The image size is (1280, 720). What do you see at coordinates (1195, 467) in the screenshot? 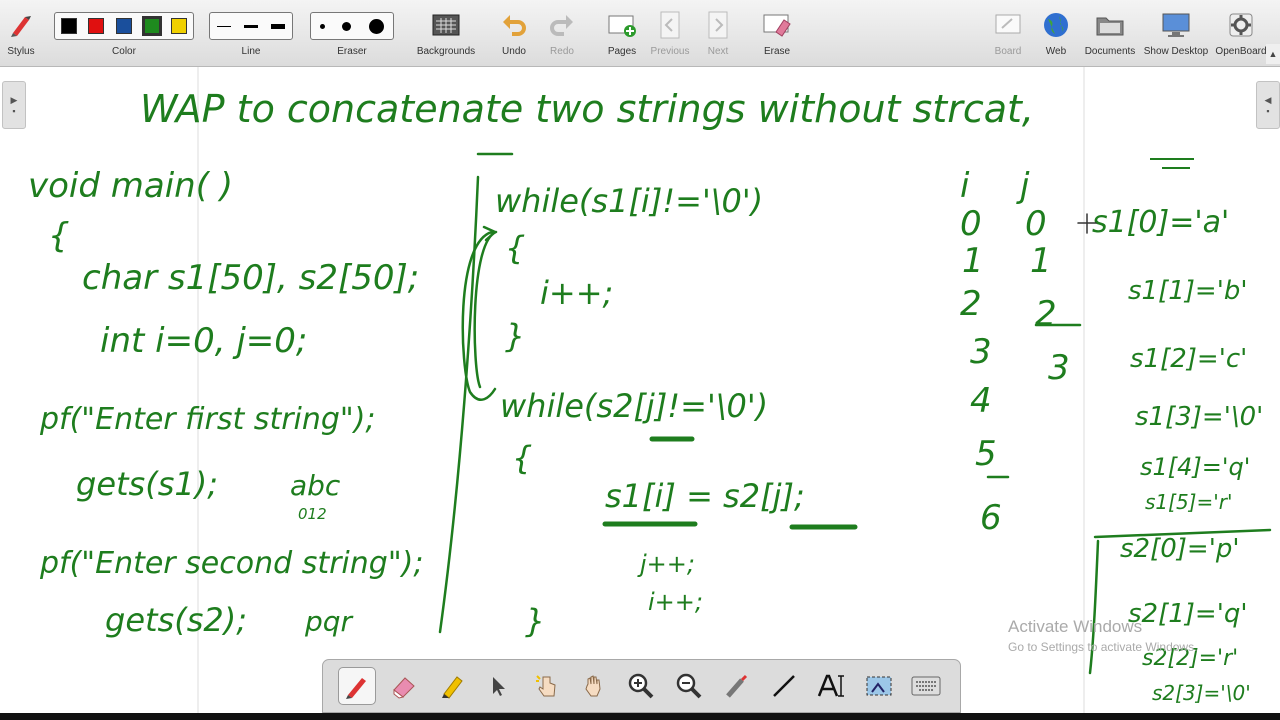
I see `note-s1-4: s1[4]='q'` at bounding box center [1195, 467].